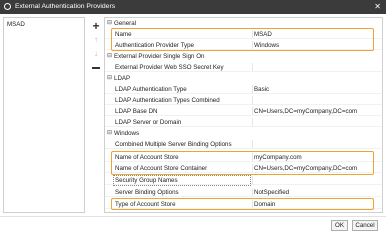 Image resolution: width=386 pixels, height=240 pixels. What do you see at coordinates (243, 133) in the screenshot?
I see `category-windows: ⊟ Windows` at bounding box center [243, 133].